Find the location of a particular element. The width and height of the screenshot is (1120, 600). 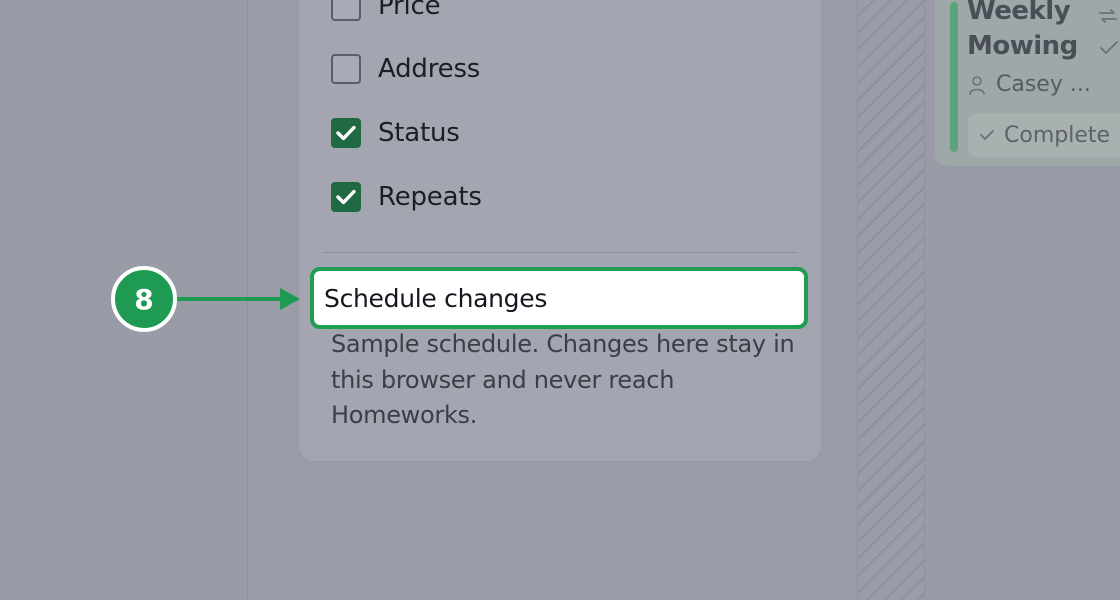

address-checkbox is located at coordinates (346, 69).